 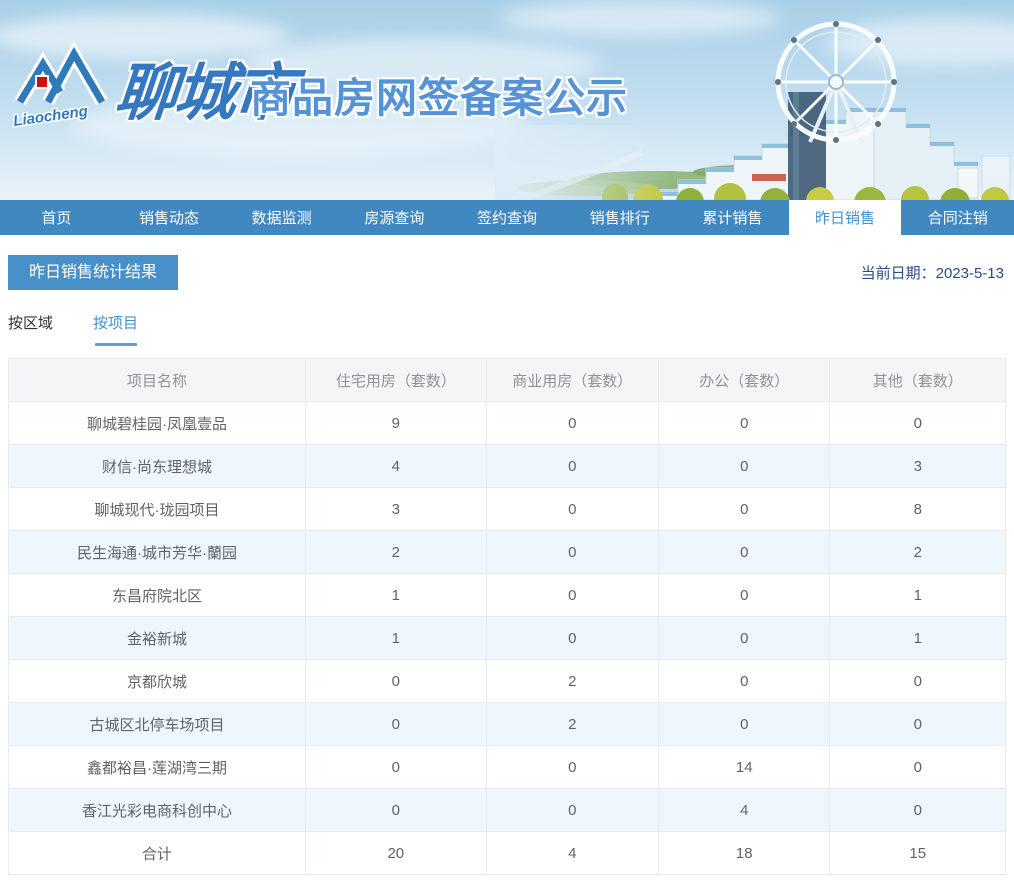 What do you see at coordinates (157, 724) in the screenshot?
I see `project-name-cell: 古城区北停车场项目` at bounding box center [157, 724].